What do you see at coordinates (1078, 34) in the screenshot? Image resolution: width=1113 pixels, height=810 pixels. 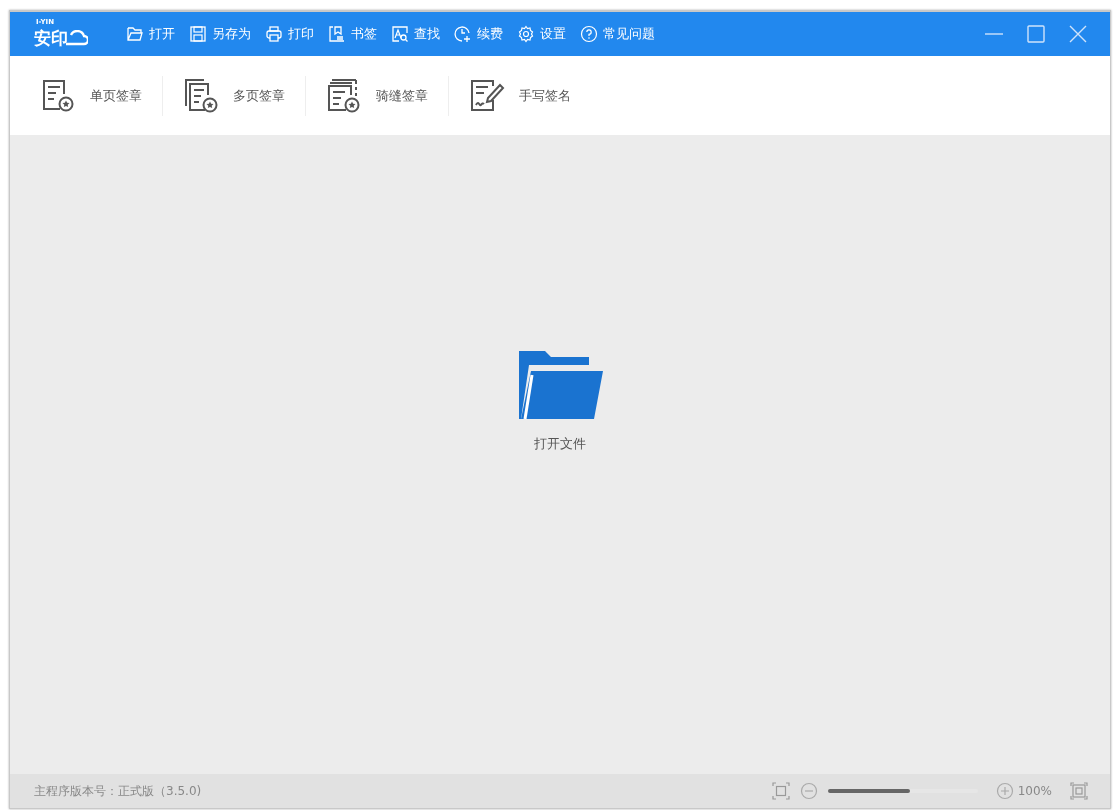 I see `close-icon` at bounding box center [1078, 34].